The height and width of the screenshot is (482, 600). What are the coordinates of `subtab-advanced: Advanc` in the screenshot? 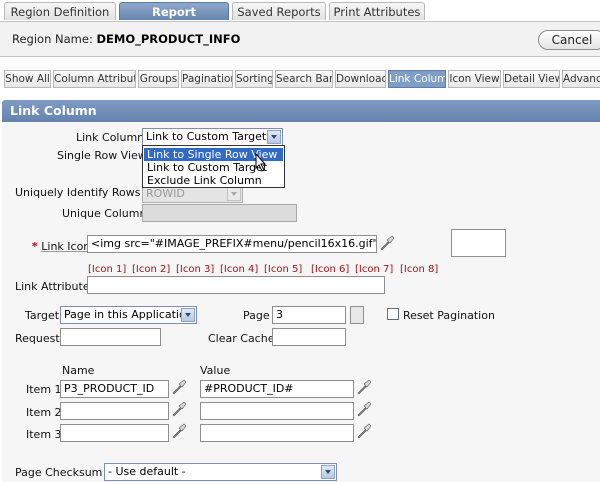 It's located at (581, 79).